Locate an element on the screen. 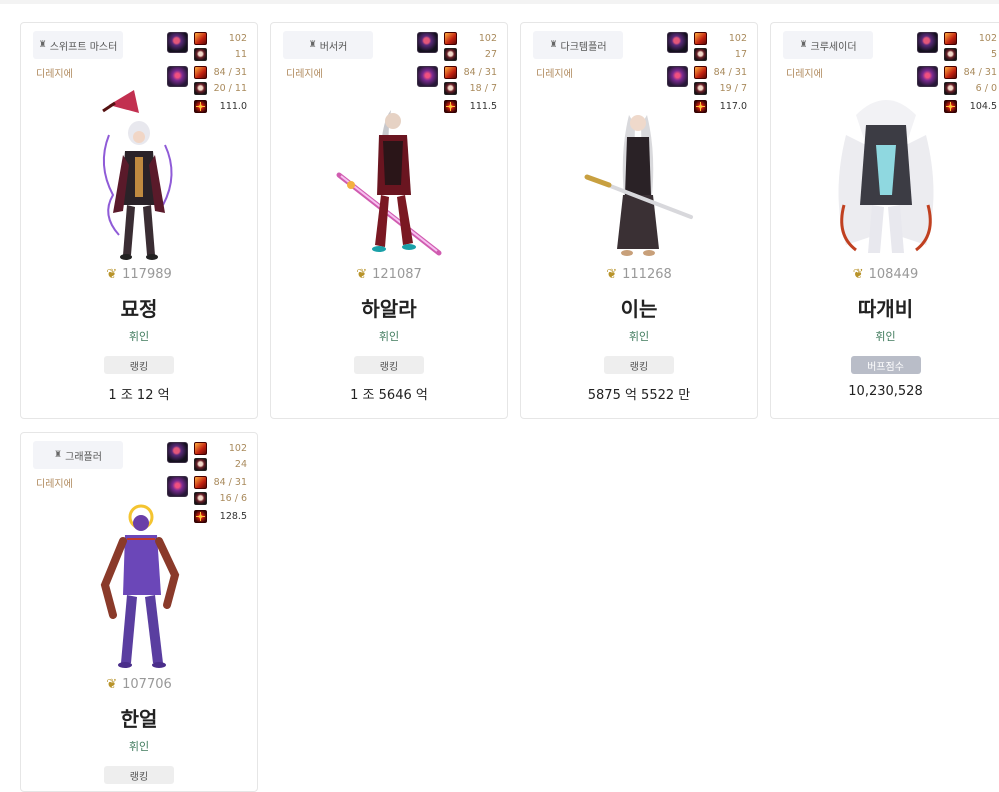  damage-score: 1 조 5646 억 is located at coordinates (389, 395).